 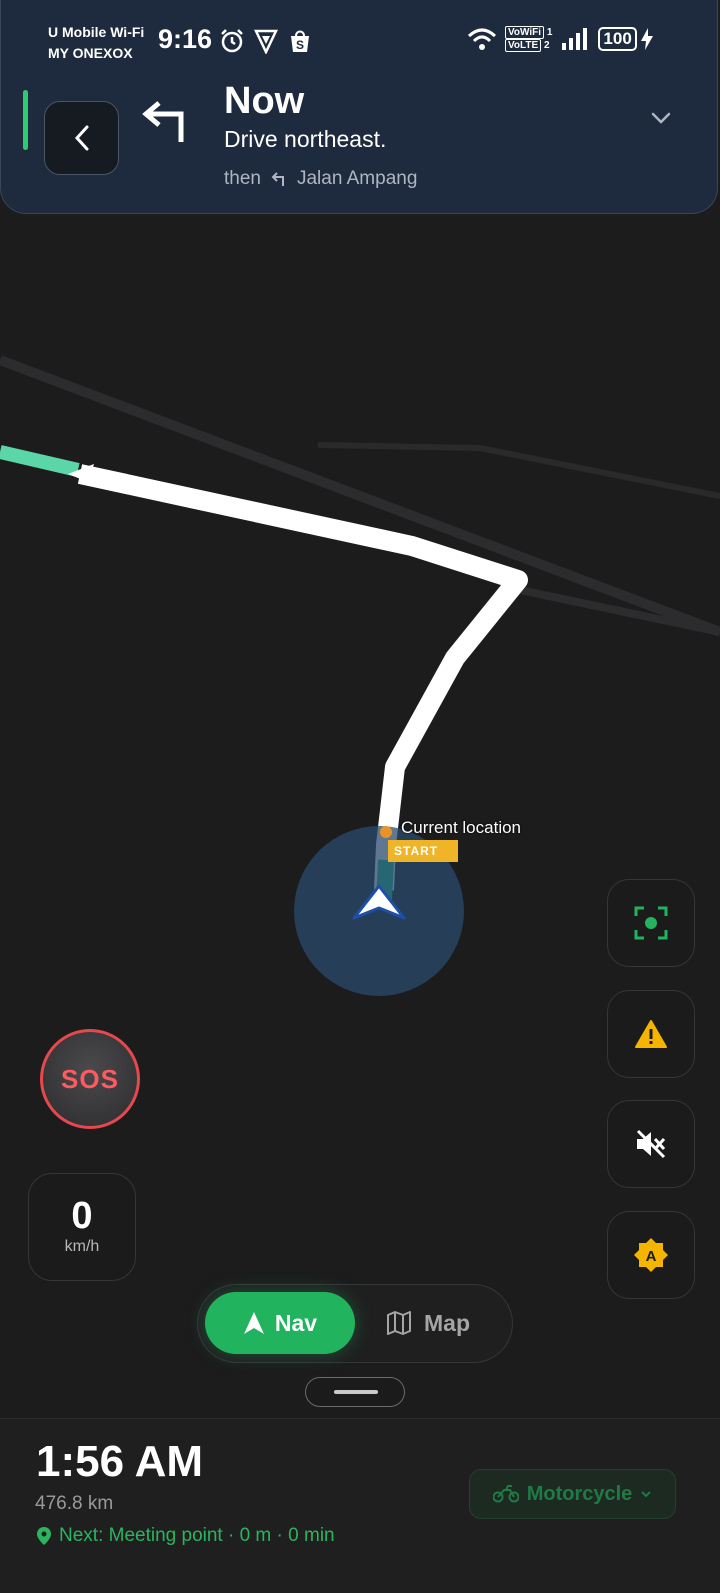 I want to click on instruction-title: Now, so click(x=264, y=101).